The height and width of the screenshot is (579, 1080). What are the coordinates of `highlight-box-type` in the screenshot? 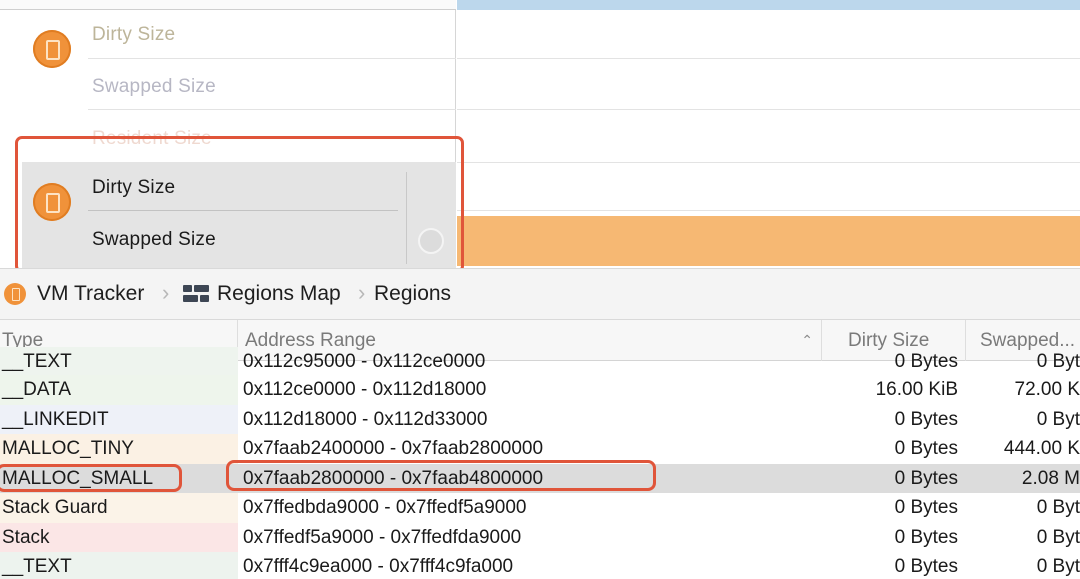 It's located at (91, 478).